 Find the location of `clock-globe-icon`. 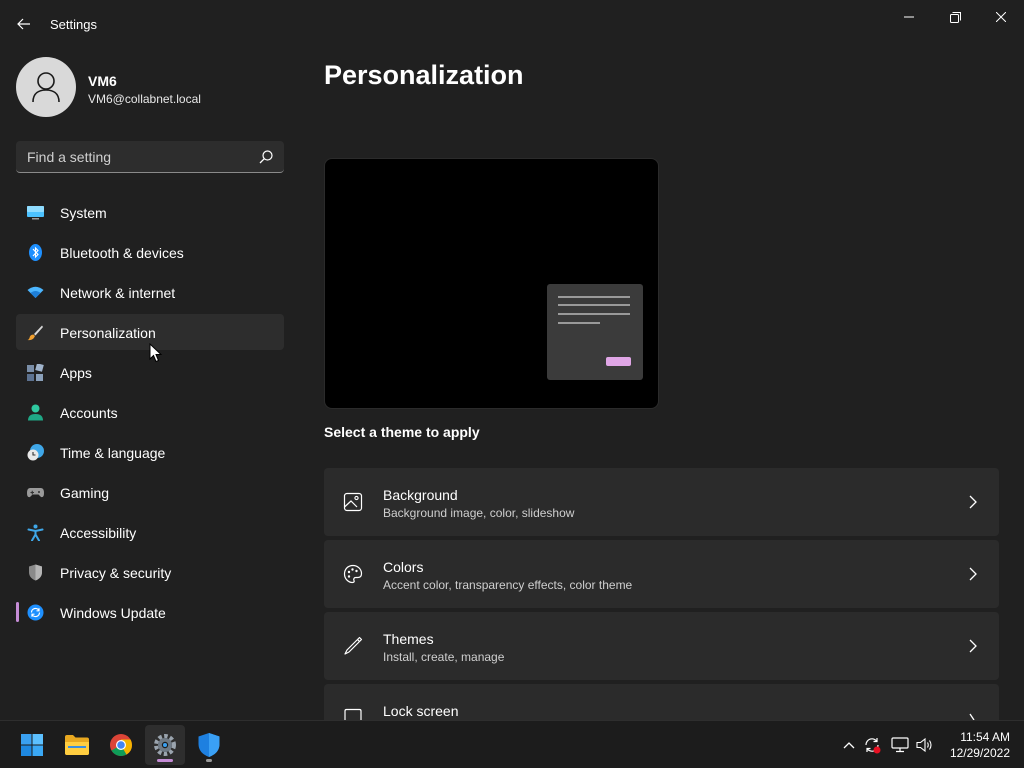

clock-globe-icon is located at coordinates (35, 452).